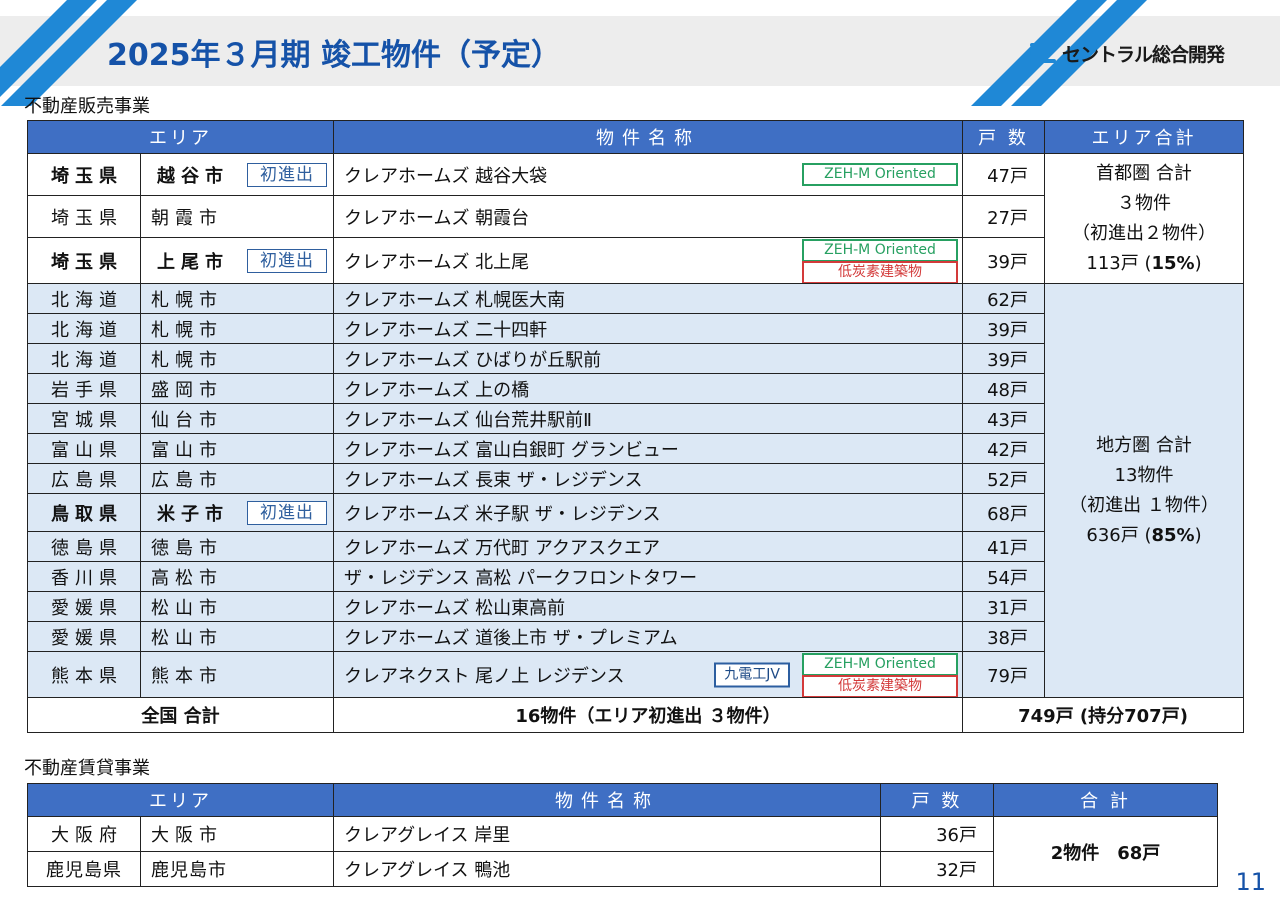  What do you see at coordinates (87, 768) in the screenshot?
I see `leasing-section-label: 不動産賃貸事業` at bounding box center [87, 768].